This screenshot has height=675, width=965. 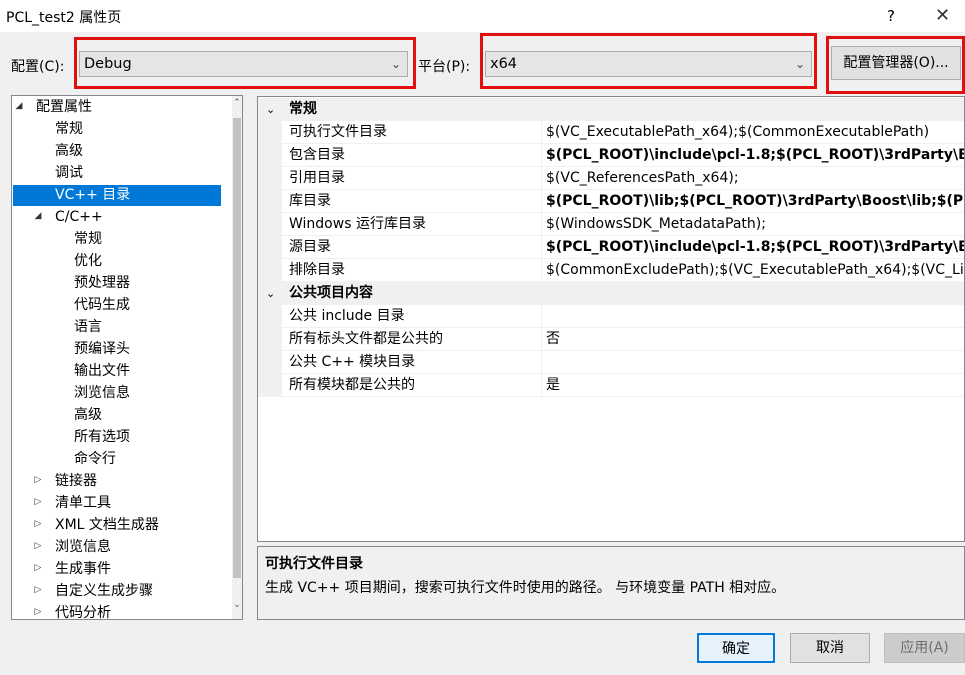 What do you see at coordinates (415, 339) in the screenshot?
I see `property-name: 所有标头文件都是公共的` at bounding box center [415, 339].